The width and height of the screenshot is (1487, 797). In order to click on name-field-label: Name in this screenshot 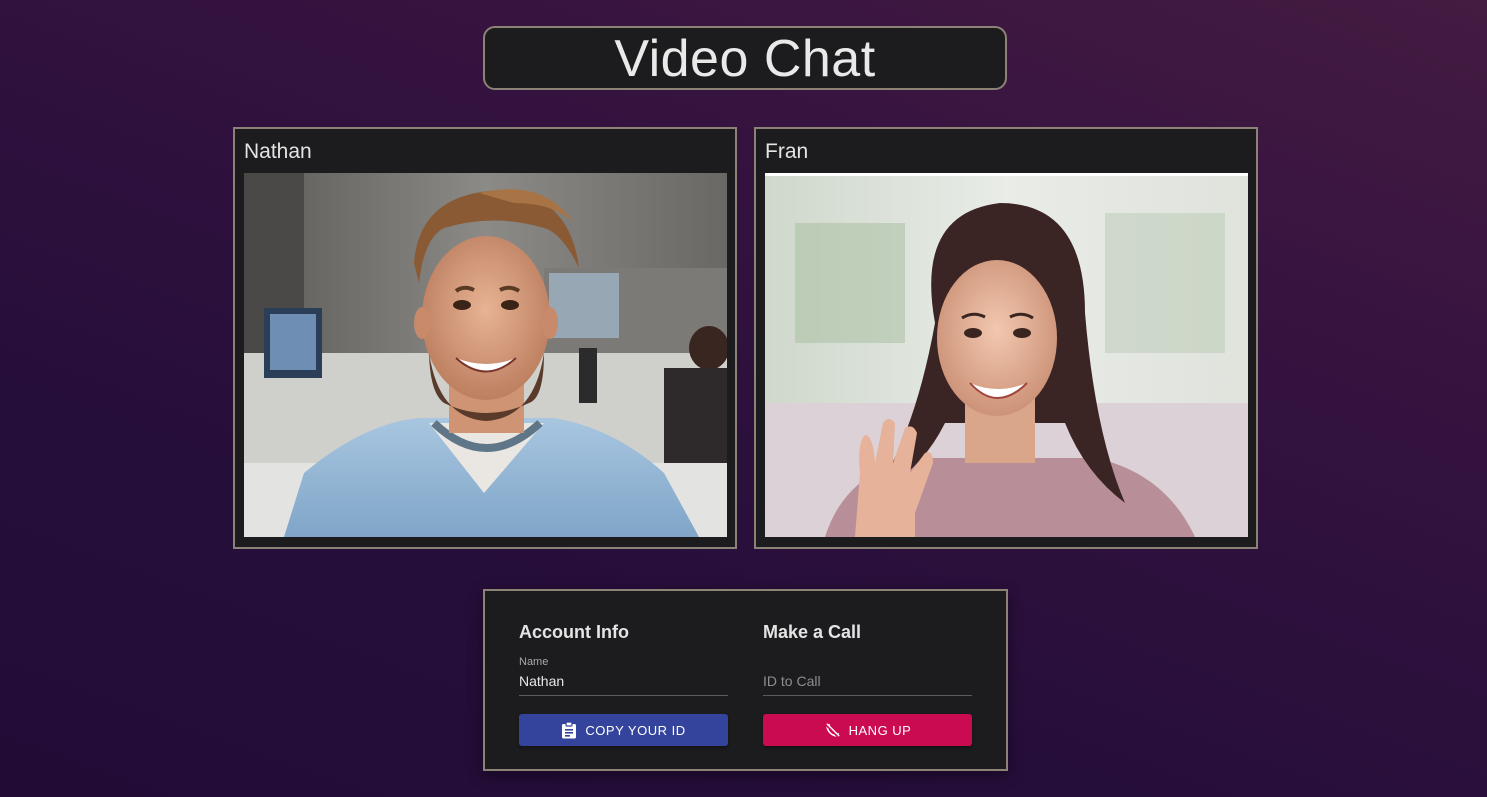, I will do `click(534, 662)`.